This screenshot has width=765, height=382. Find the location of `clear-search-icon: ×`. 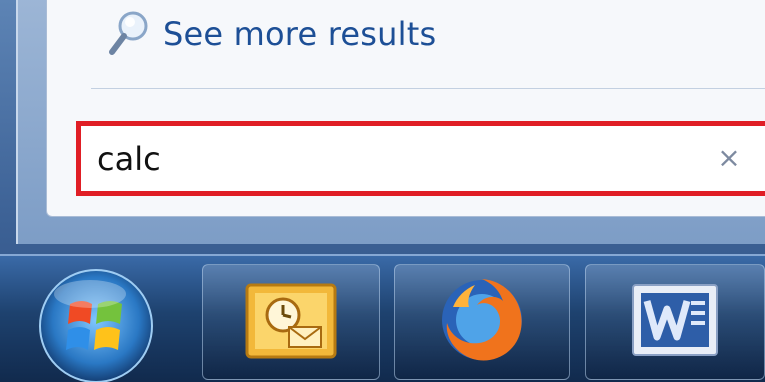

clear-search-icon: × is located at coordinates (729, 158).